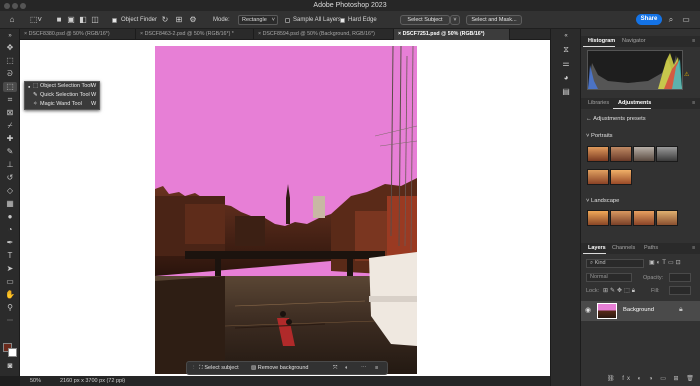 This screenshot has height=386, width=700. I want to click on select-subject-task-button: ⛶ Select subject, so click(219, 368).